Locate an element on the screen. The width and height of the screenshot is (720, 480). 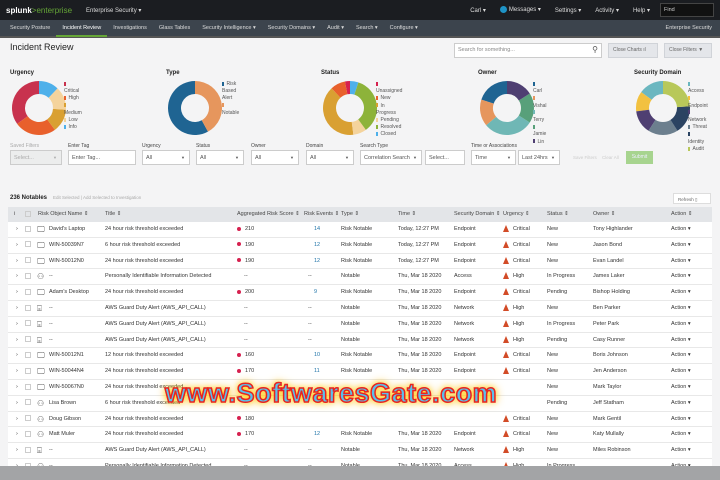
tab-search: Search ▾ is located at coordinates (367, 28).